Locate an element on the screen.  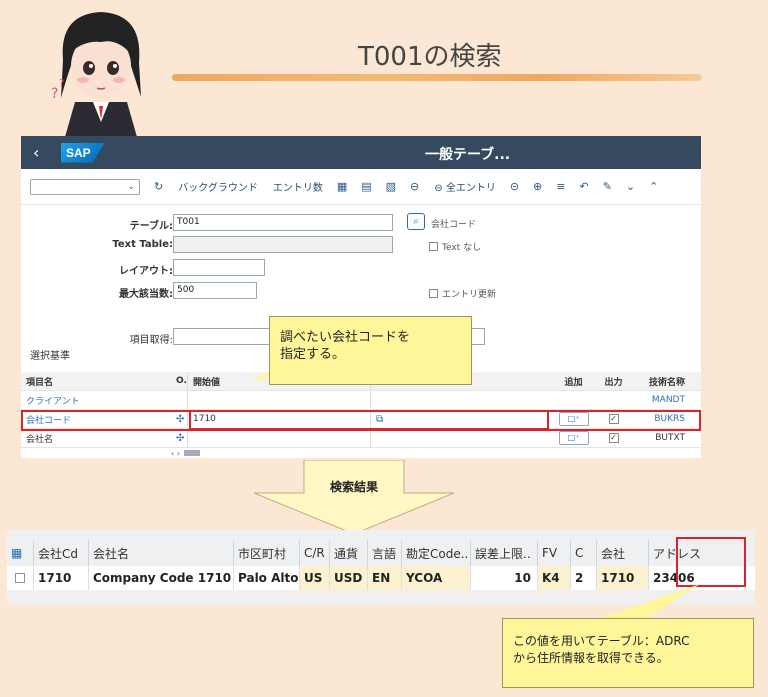
cell-company-cd: 1710 is located at coordinates (60, 578).